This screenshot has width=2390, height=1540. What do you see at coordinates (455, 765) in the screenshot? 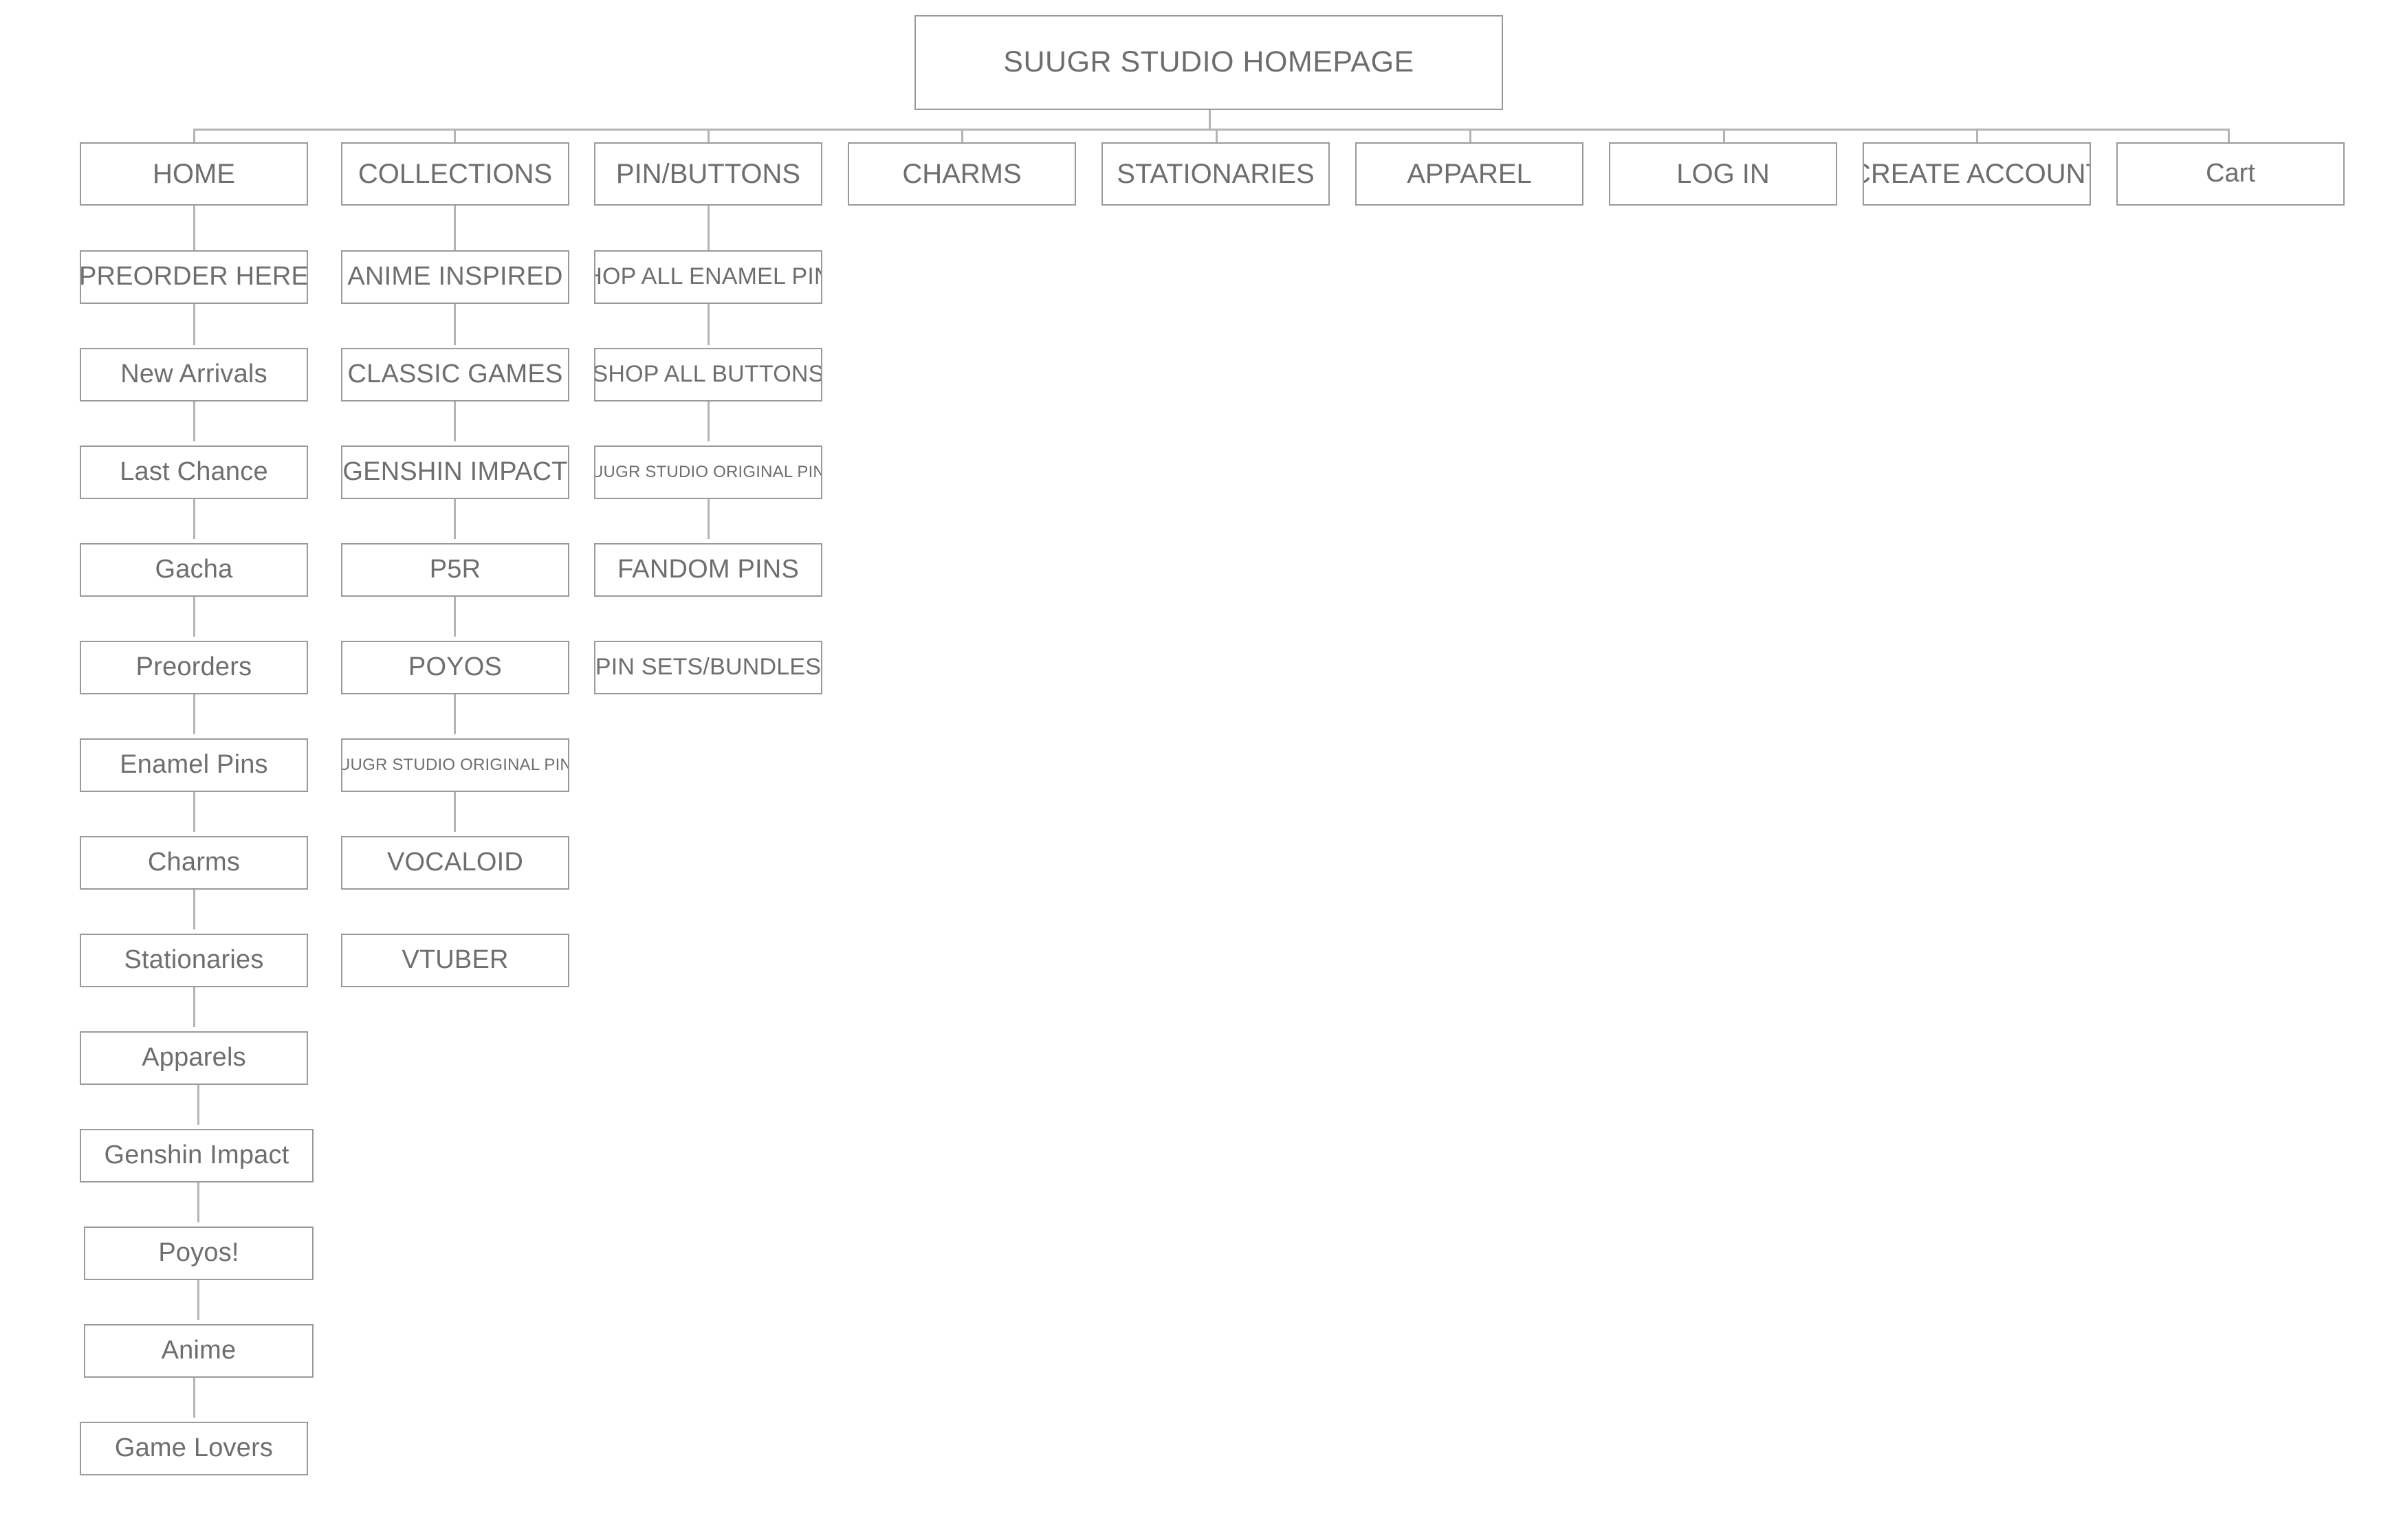
I see `node-collections-suugr-studio-original-pins: SUUGR STUDIO ORIGINAL PINS` at bounding box center [455, 765].